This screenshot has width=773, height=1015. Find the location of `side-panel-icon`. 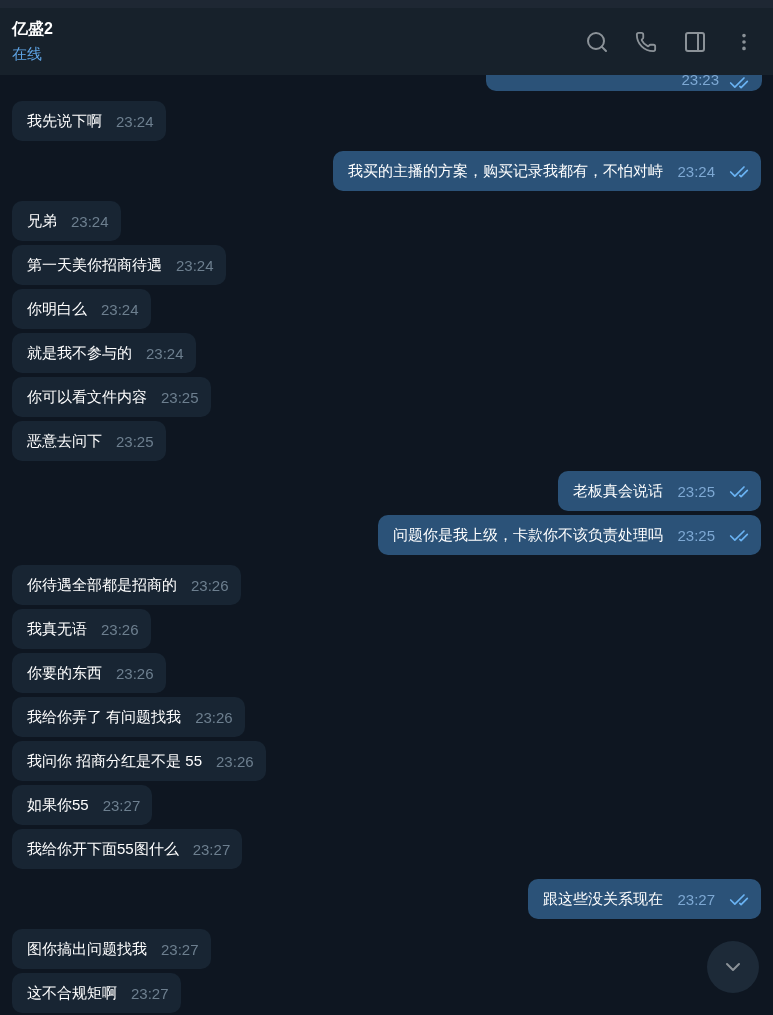

side-panel-icon is located at coordinates (695, 41).